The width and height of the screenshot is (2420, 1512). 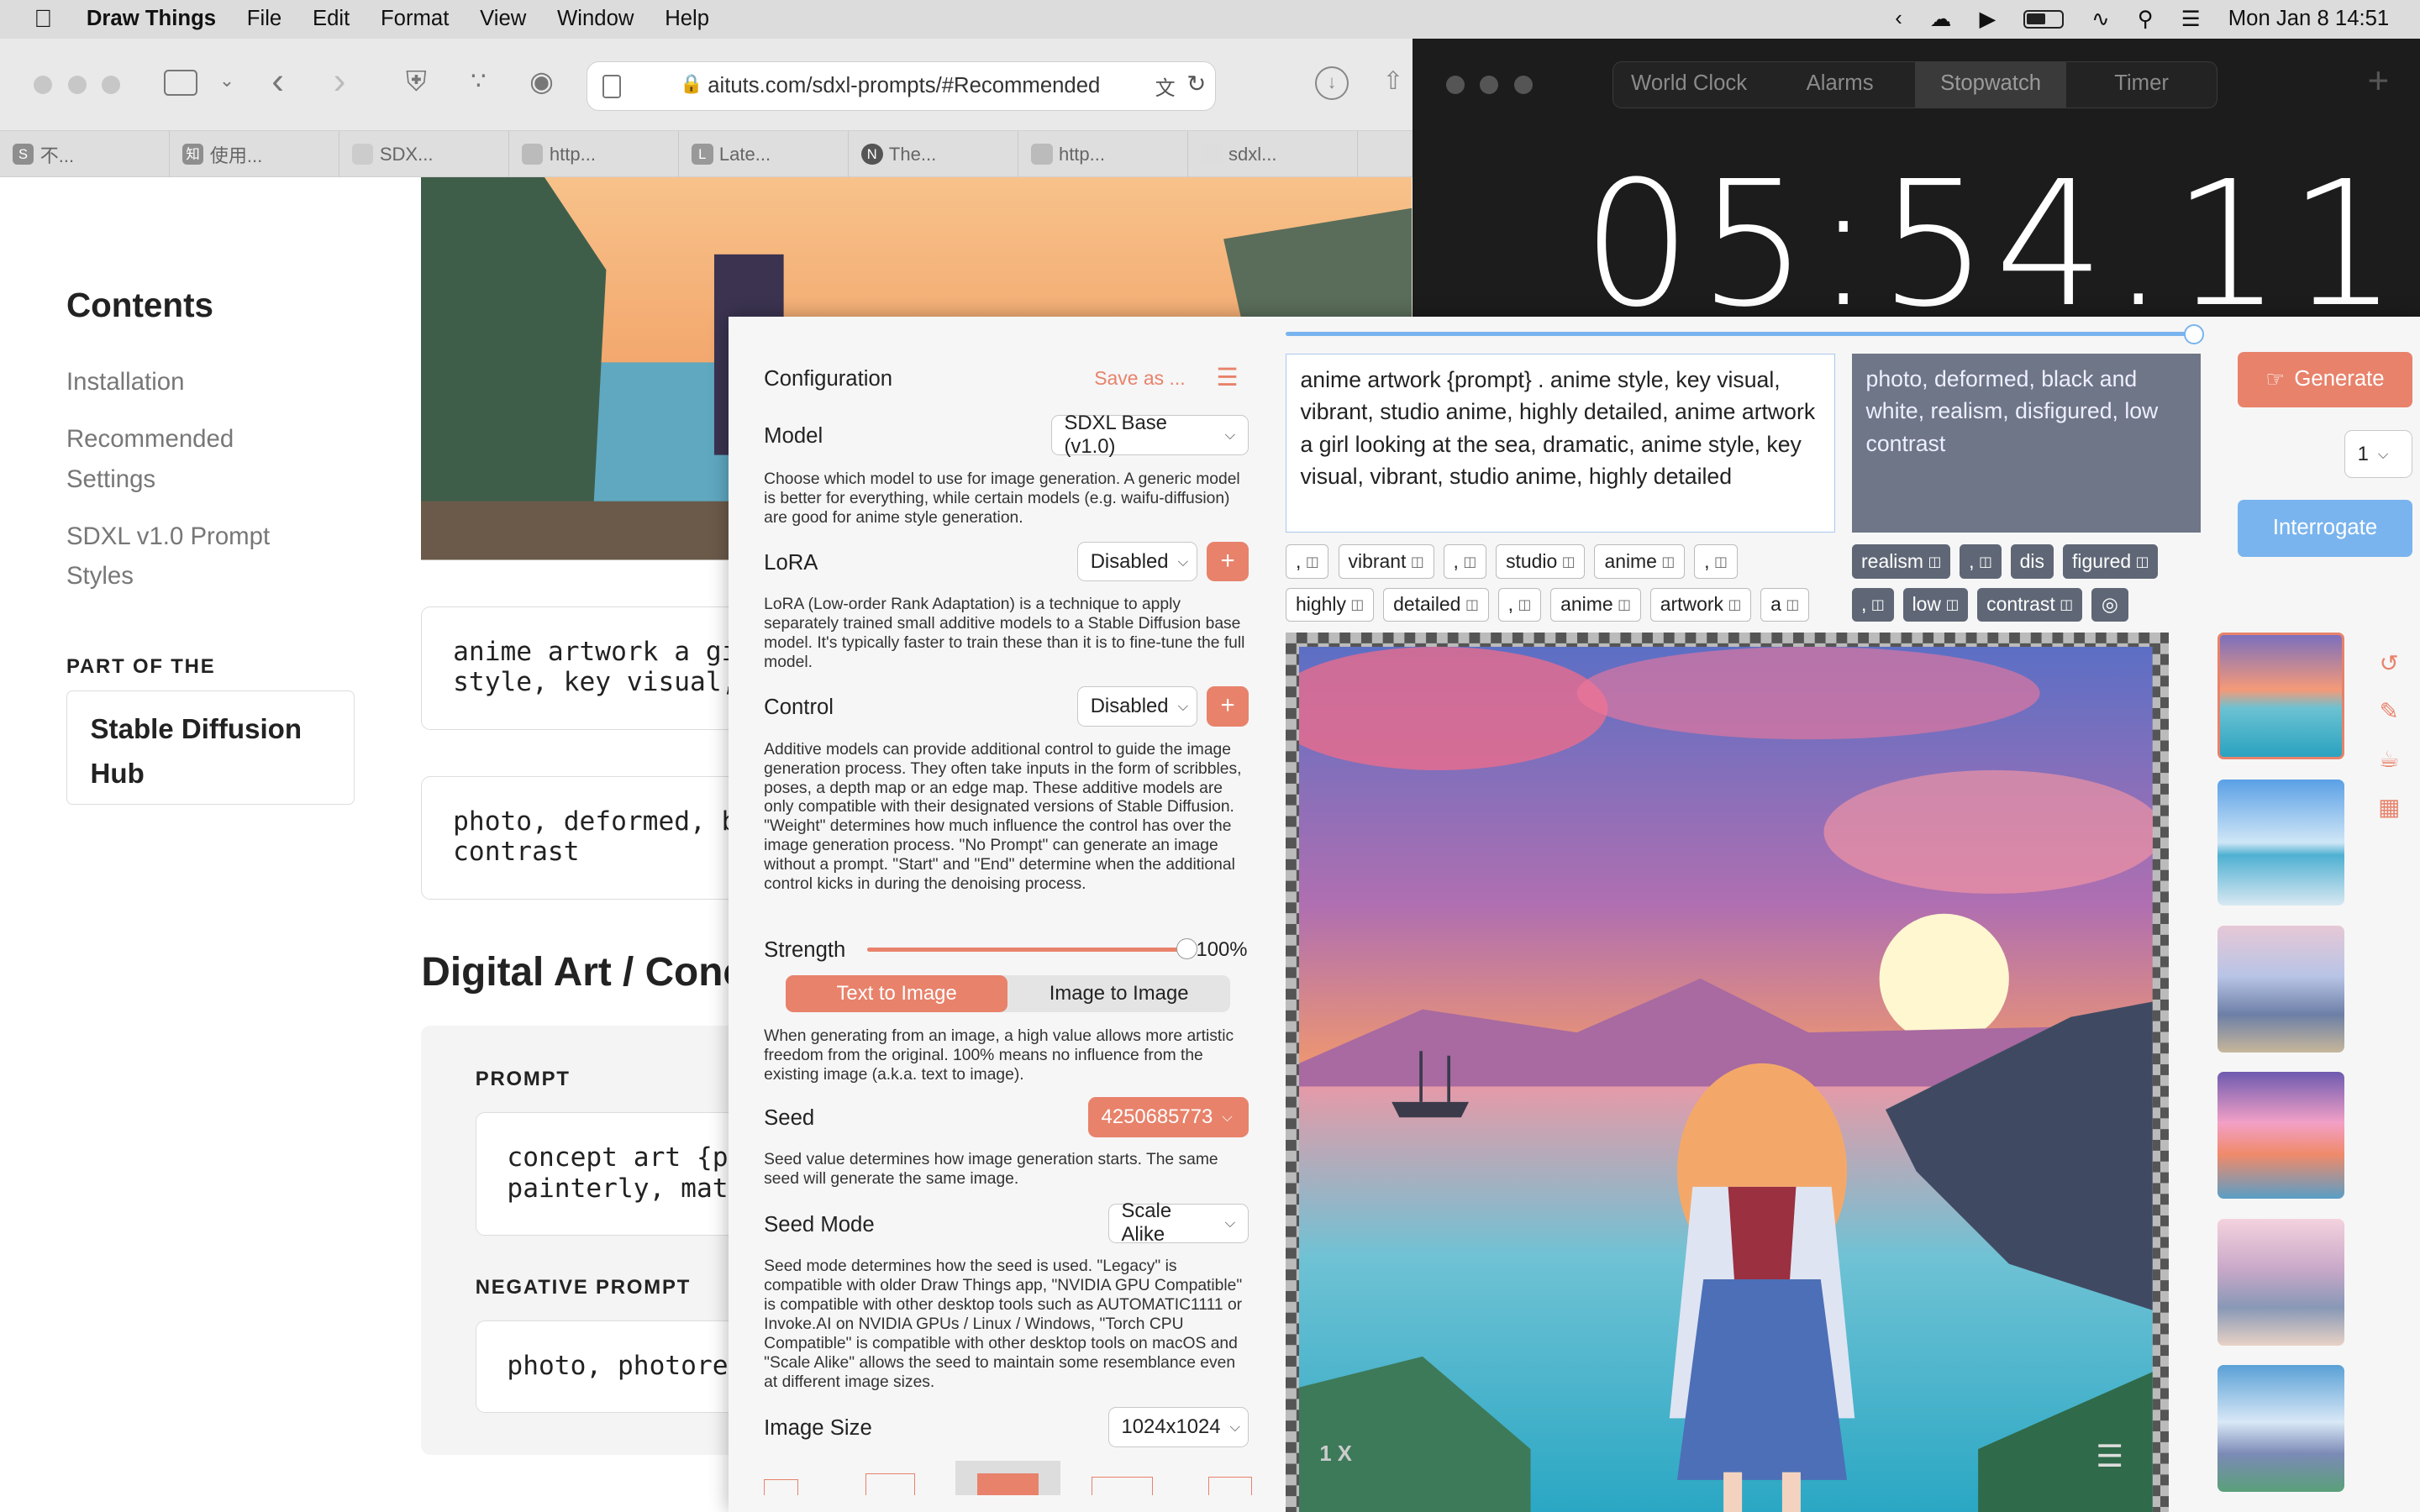 I want to click on menu-file: File, so click(x=264, y=19).